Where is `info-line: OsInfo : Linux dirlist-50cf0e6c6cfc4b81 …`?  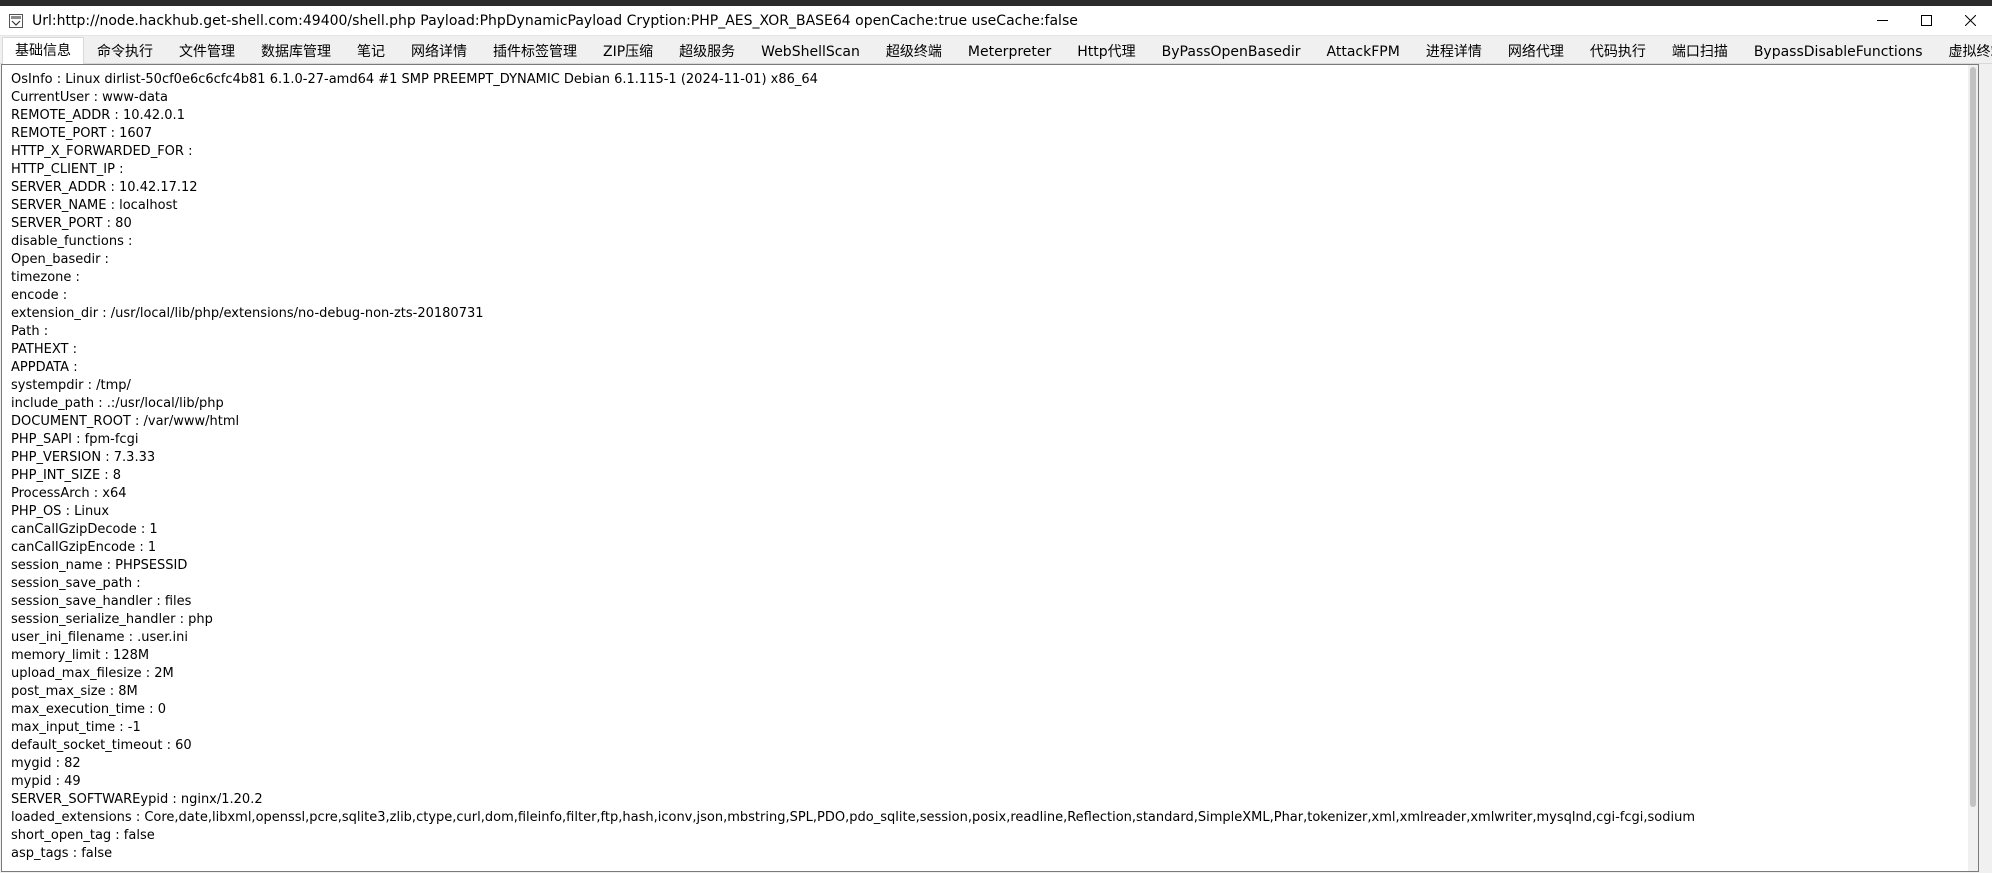 info-line: OsInfo : Linux dirlist-50cf0e6c6cfc4b81 … is located at coordinates (414, 79).